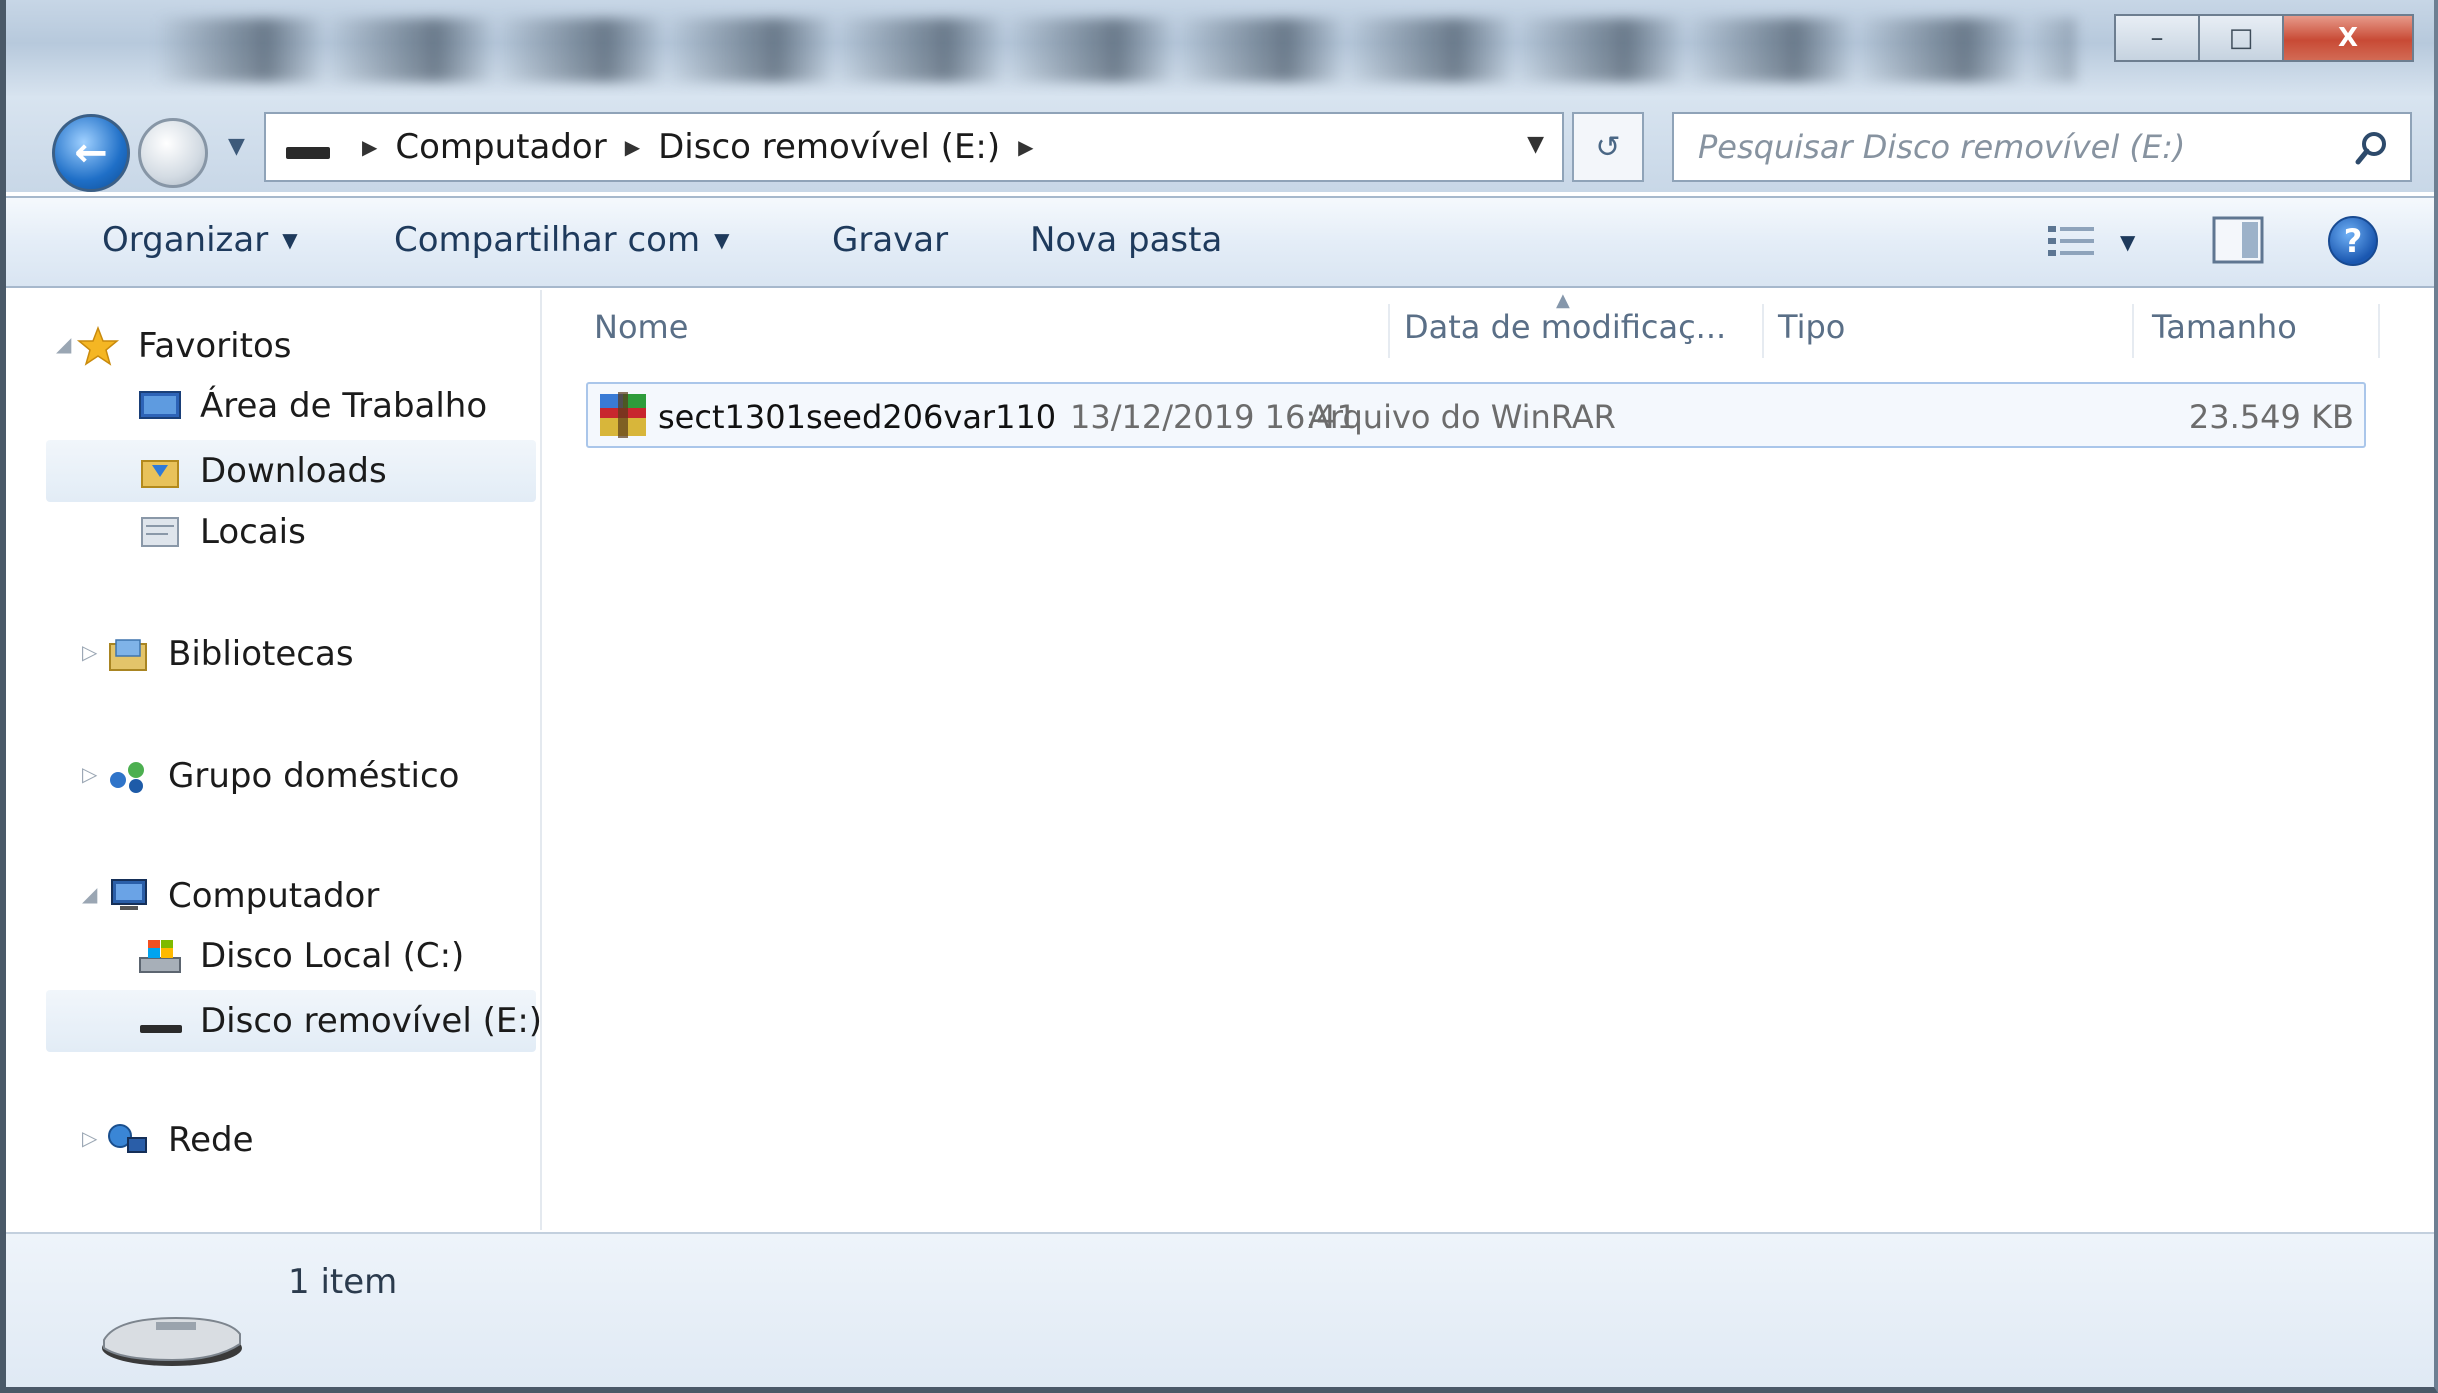 The width and height of the screenshot is (2438, 1393). I want to click on arrow-left-icon: ←, so click(91, 153).